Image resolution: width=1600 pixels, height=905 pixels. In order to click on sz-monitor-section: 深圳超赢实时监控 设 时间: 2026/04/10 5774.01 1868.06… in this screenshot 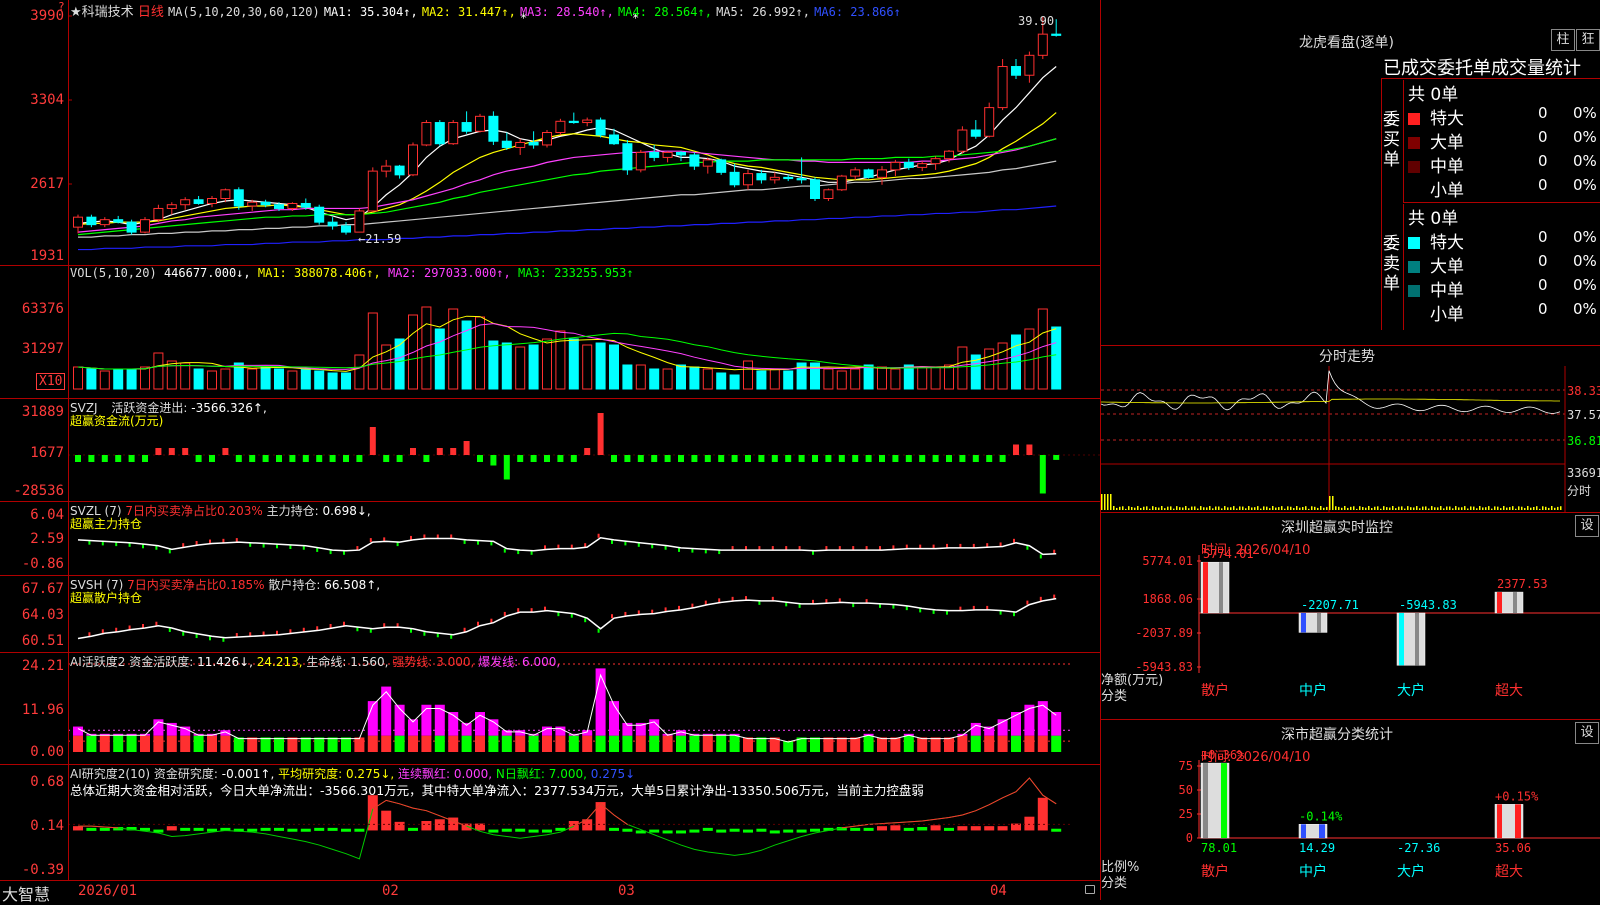, I will do `click(1350, 616)`.